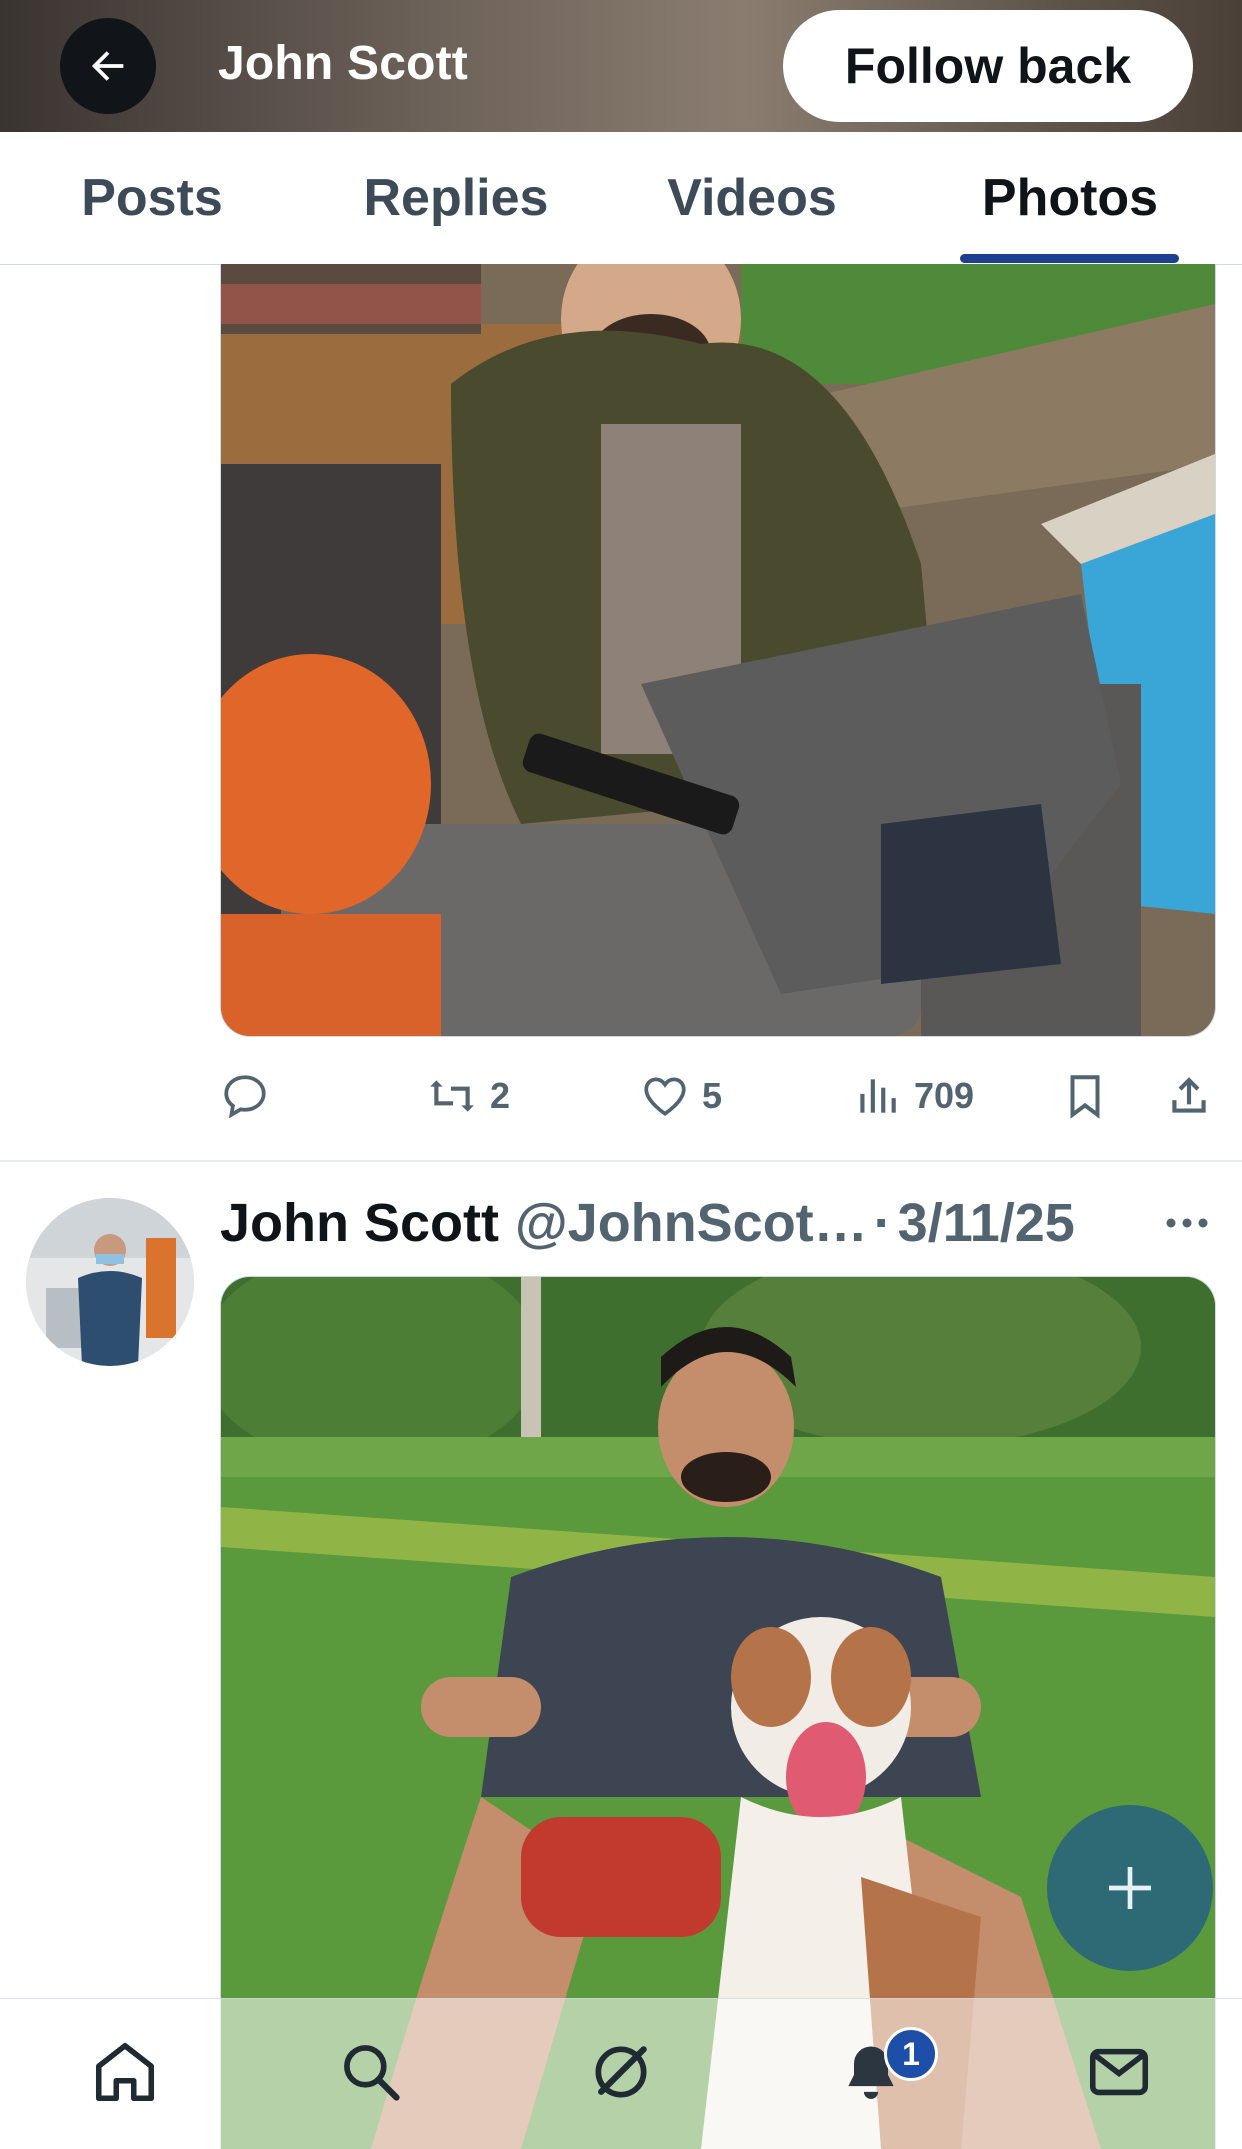  I want to click on reply-button, so click(245, 1096).